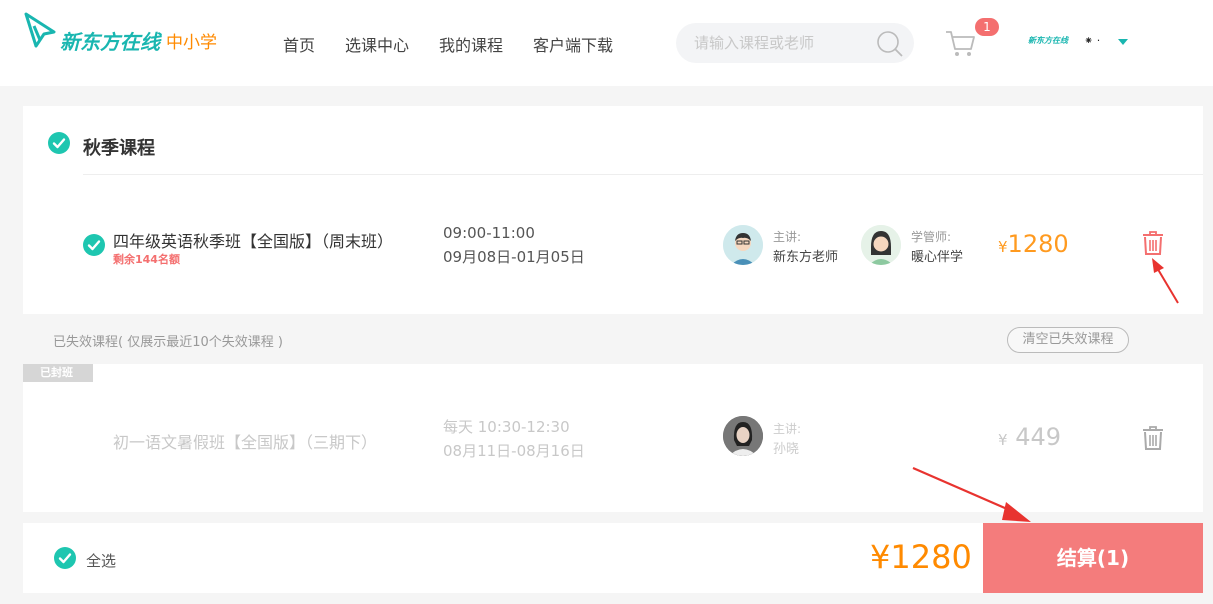 The image size is (1213, 604). Describe the element at coordinates (146, 259) in the screenshot. I see `course-remaining-seats: 剩余144名额` at that location.